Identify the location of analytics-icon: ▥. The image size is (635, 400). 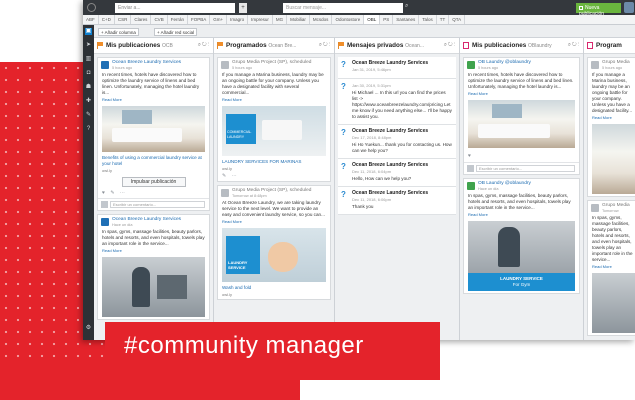
(88, 59).